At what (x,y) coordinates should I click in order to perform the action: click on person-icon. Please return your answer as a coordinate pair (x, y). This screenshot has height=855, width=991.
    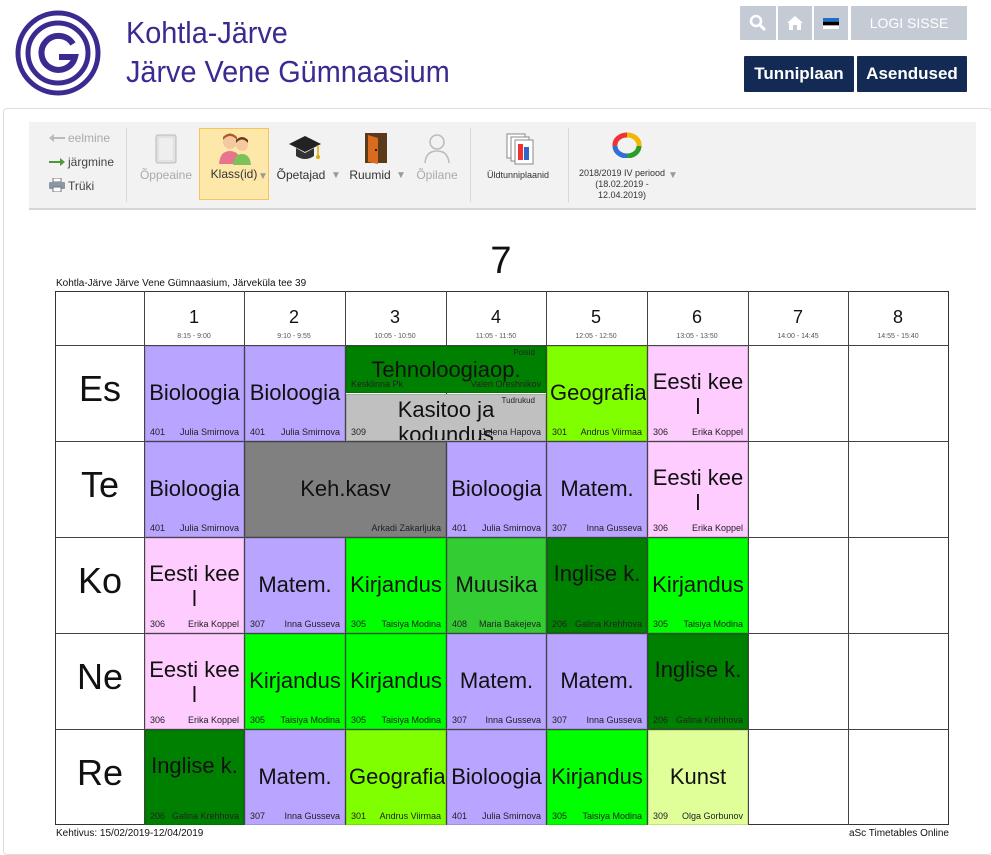
    Looking at the image, I should click on (437, 149).